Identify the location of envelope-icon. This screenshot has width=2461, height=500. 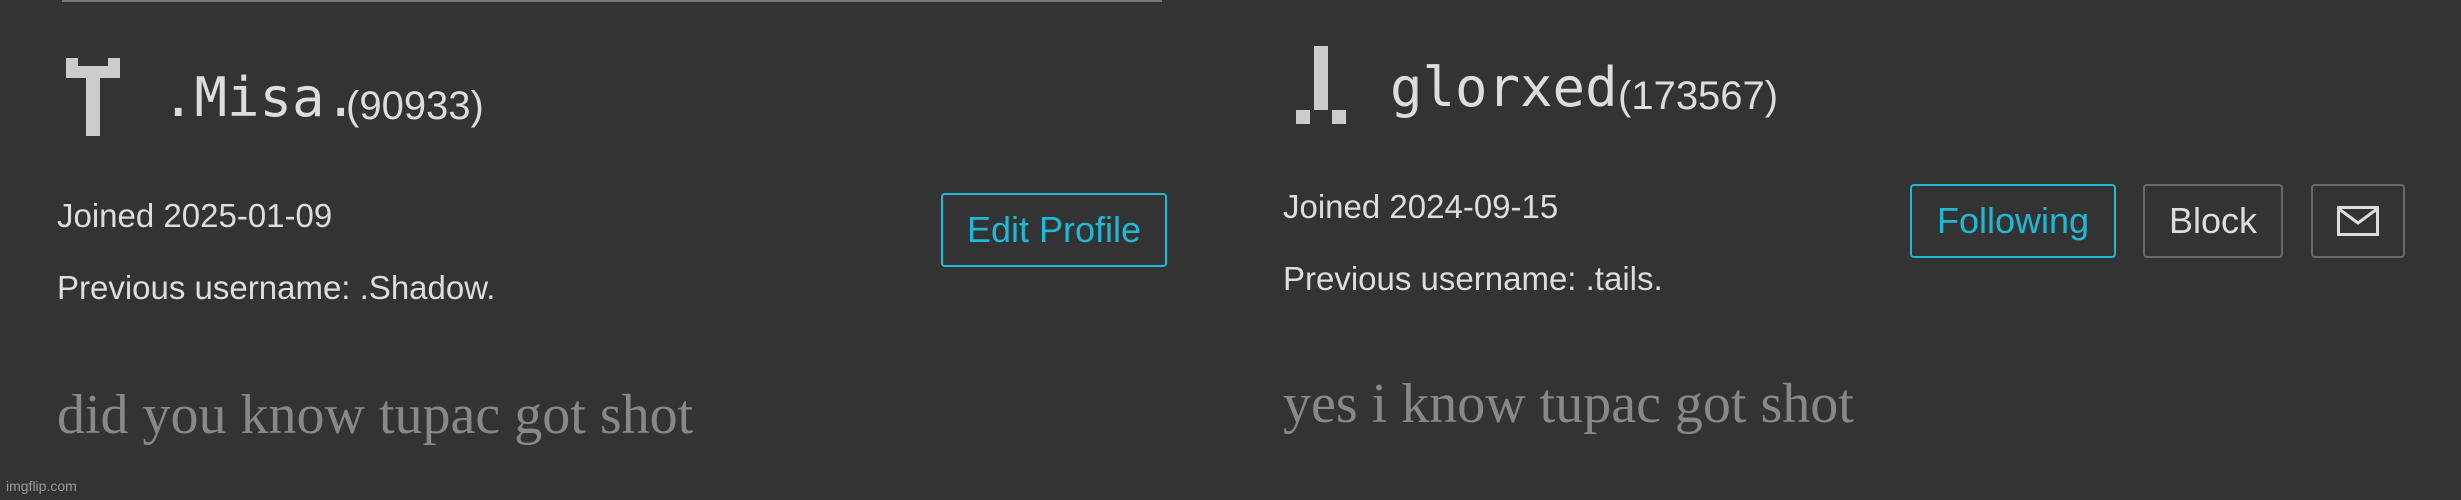
(2358, 221).